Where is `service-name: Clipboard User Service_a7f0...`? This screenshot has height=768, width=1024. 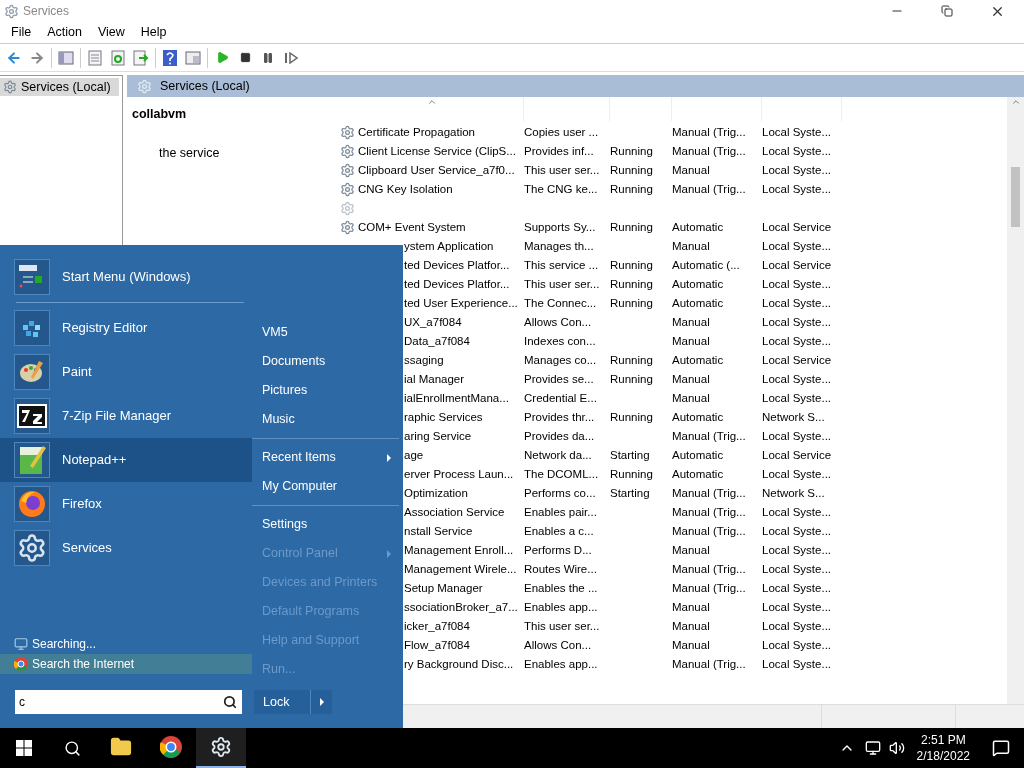
service-name: Clipboard User Service_a7f0... is located at coordinates (436, 170).